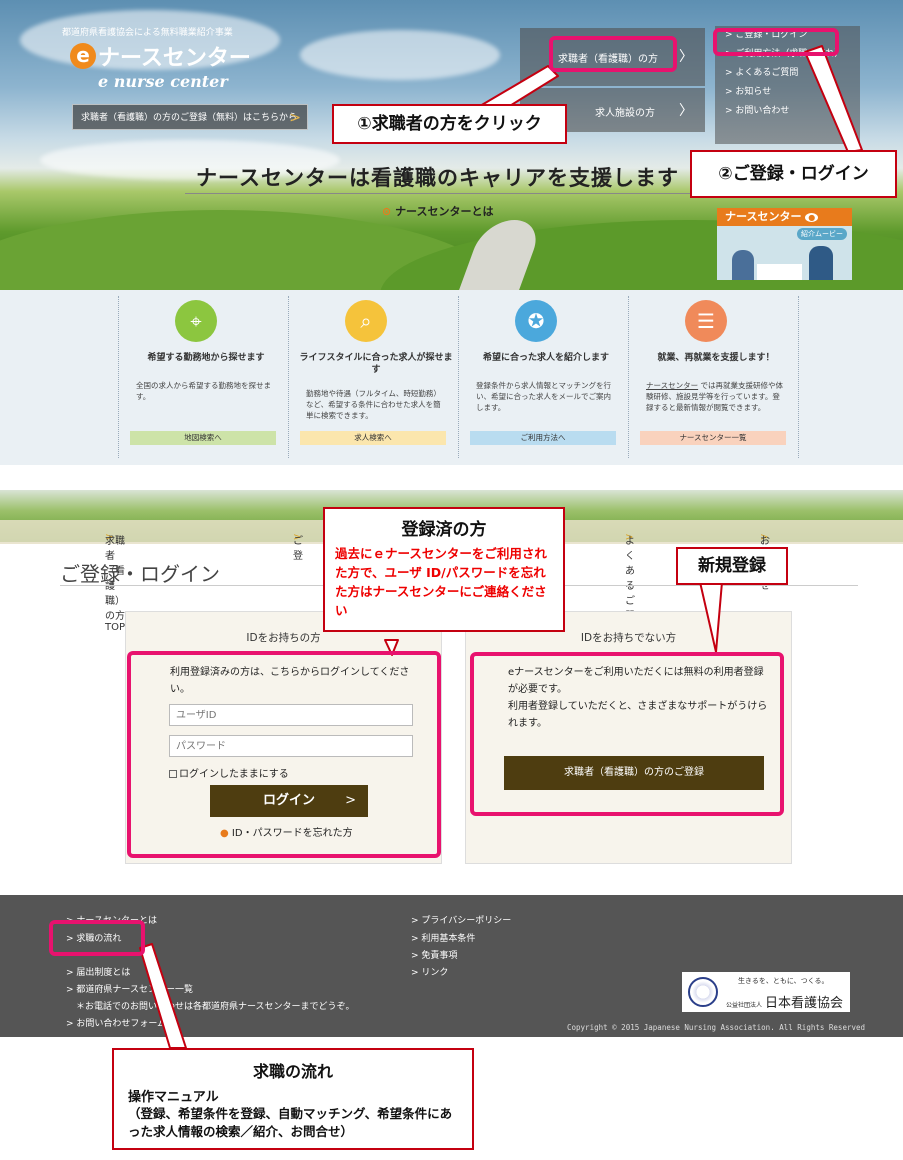  I want to click on highlight-jobseeker, so click(613, 54).